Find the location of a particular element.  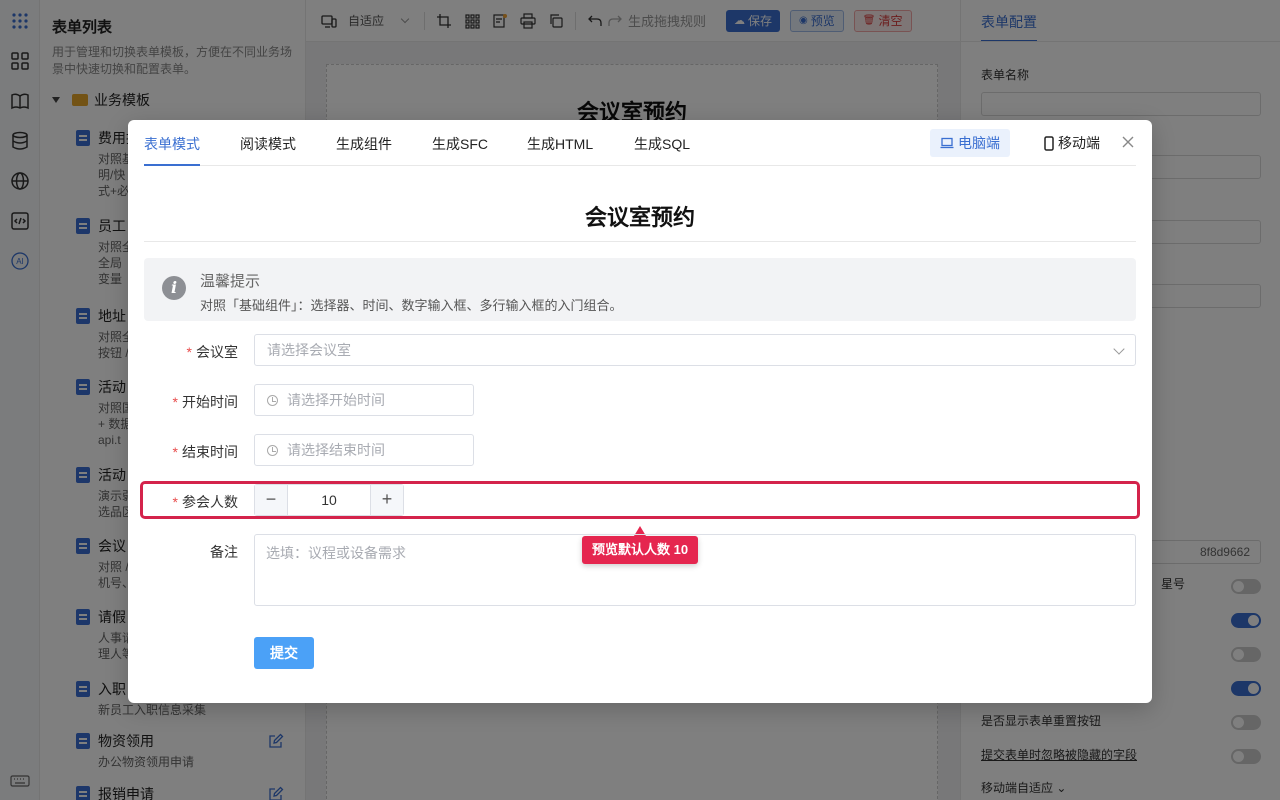

pc-view-button: 电脑端 is located at coordinates (970, 143).